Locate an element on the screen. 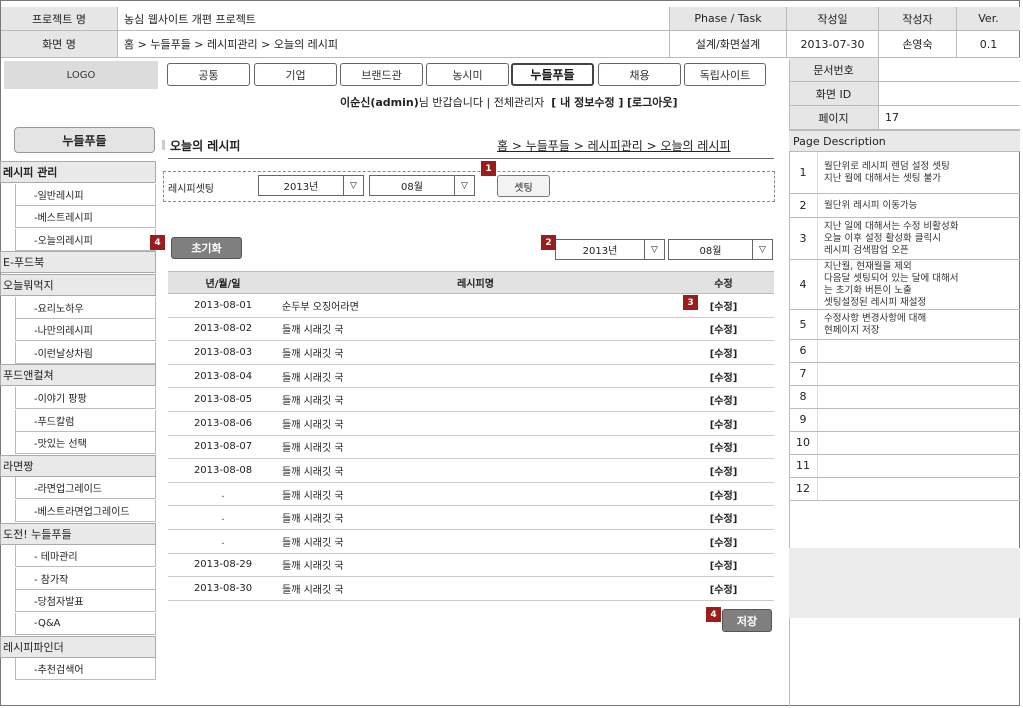 This screenshot has height=708, width=1023. nav-noodle-foodle: 누들푸들 is located at coordinates (552, 74).